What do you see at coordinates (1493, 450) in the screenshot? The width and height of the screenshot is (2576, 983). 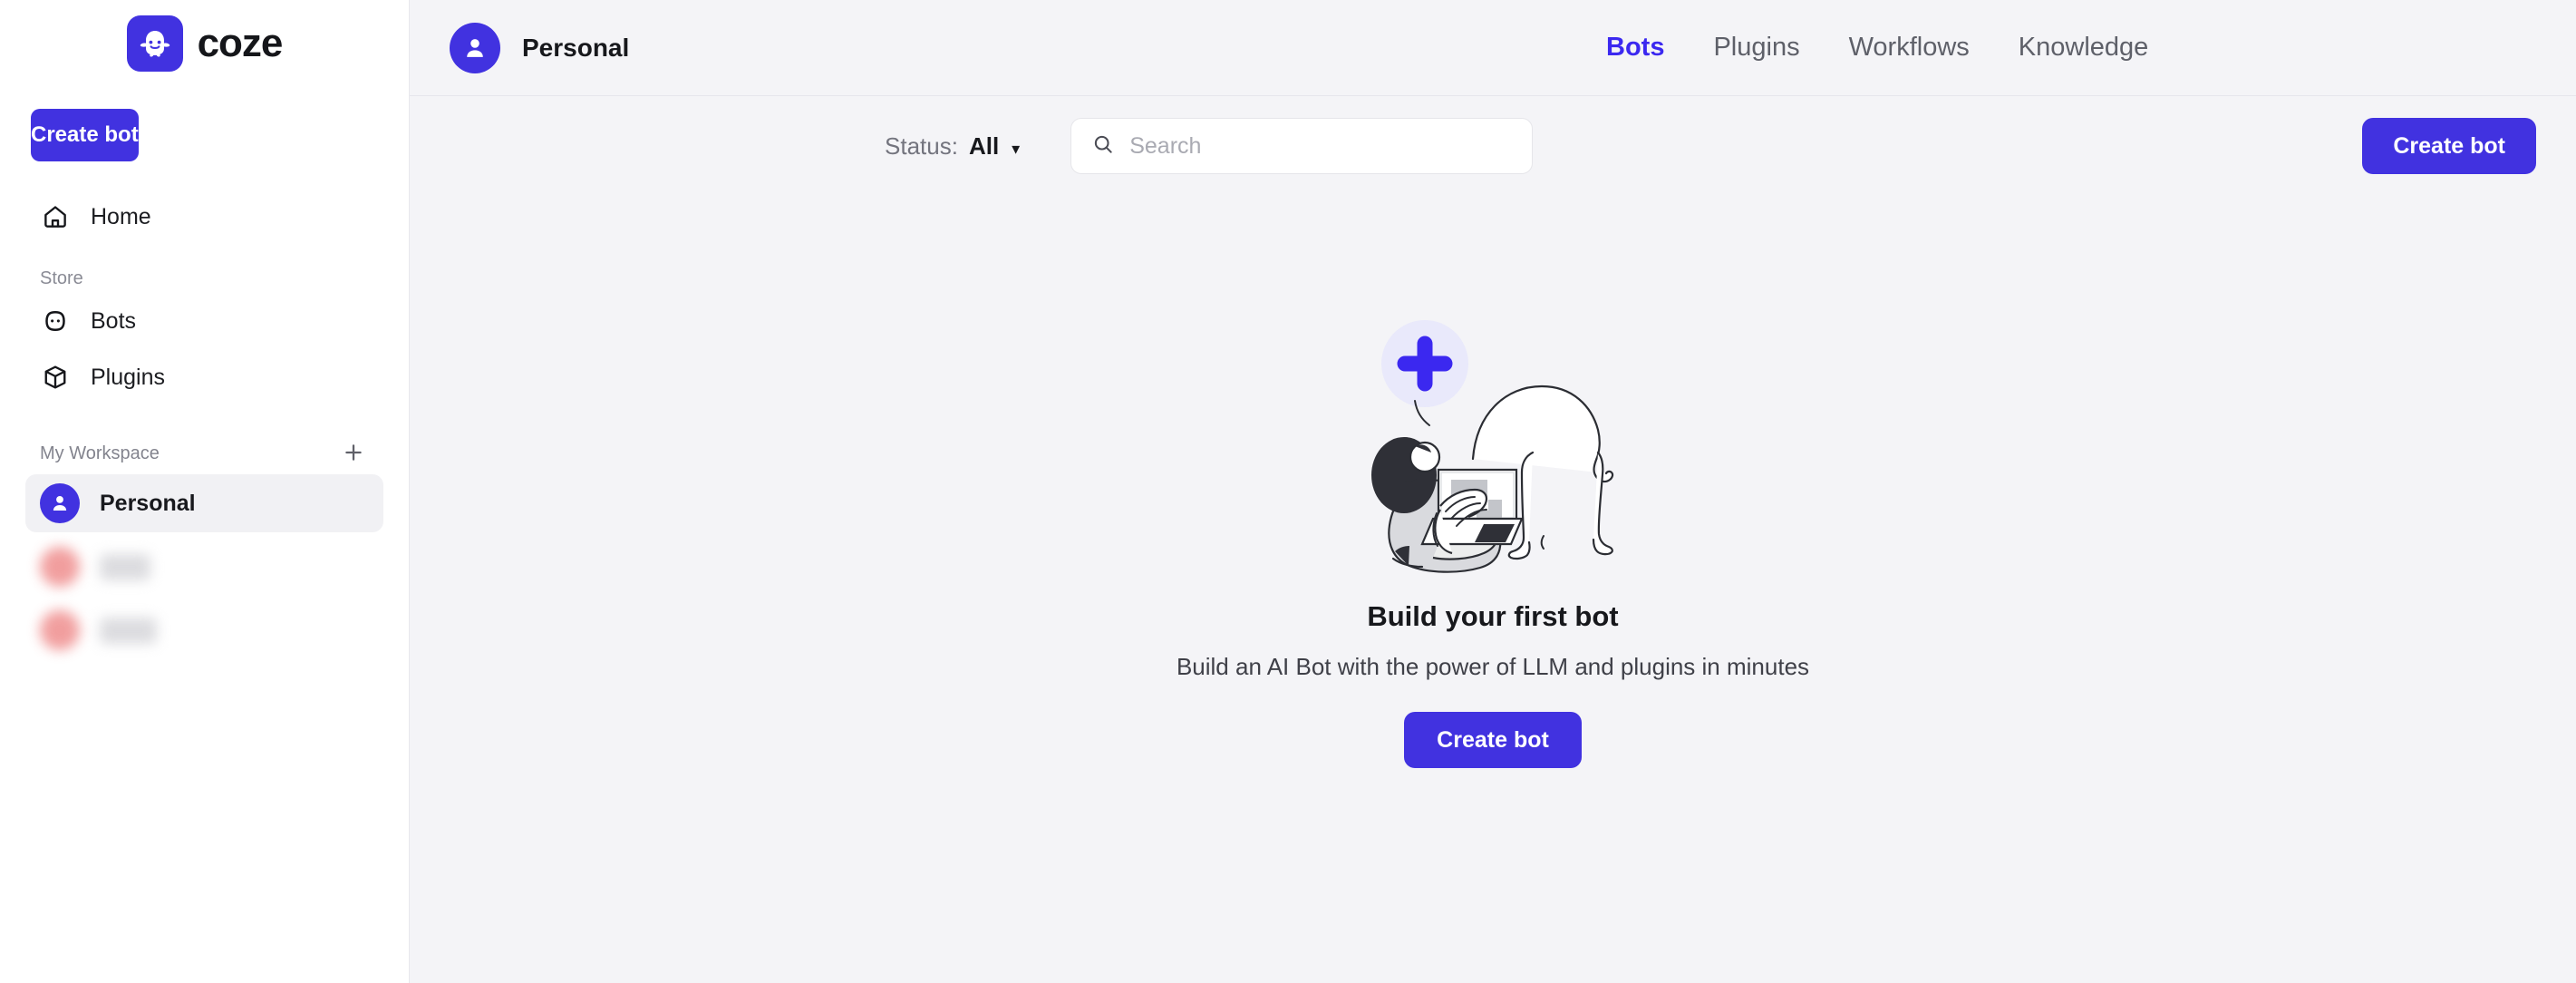 I see `person-with-laptop-and-cat-illustration` at bounding box center [1493, 450].